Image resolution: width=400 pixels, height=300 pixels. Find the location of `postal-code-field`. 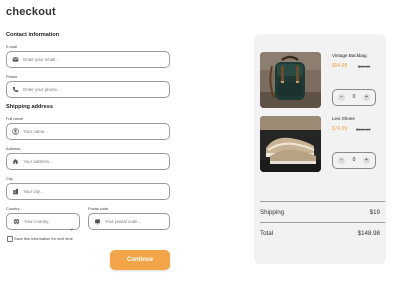

postal-code-field is located at coordinates (129, 221).